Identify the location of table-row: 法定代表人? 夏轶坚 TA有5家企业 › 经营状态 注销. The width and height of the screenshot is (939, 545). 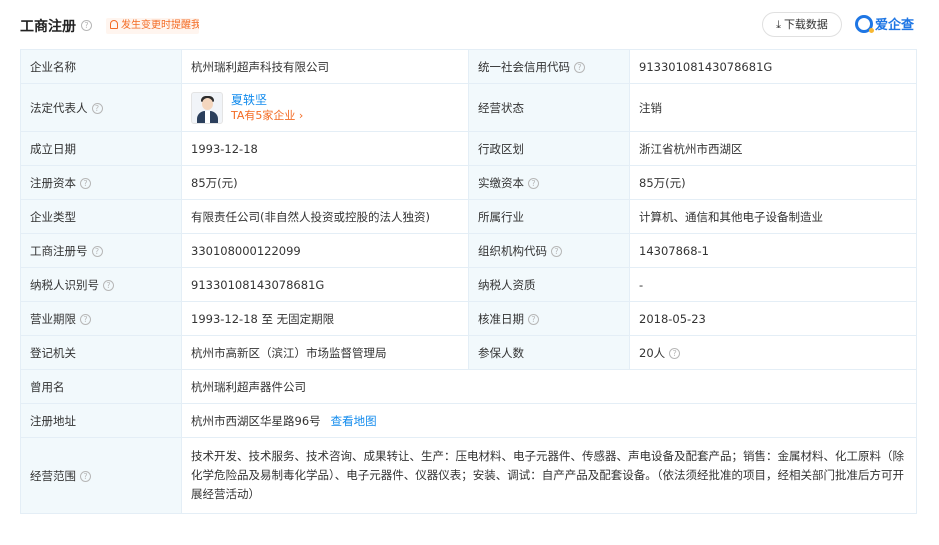
(468, 107).